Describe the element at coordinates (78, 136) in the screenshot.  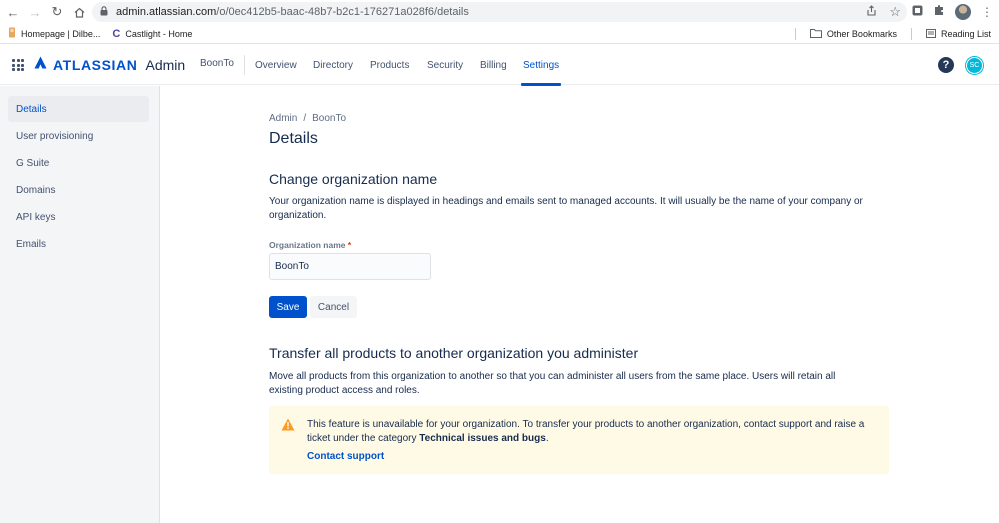
I see `sidebar-item-user-provisioning: User provisioning` at that location.